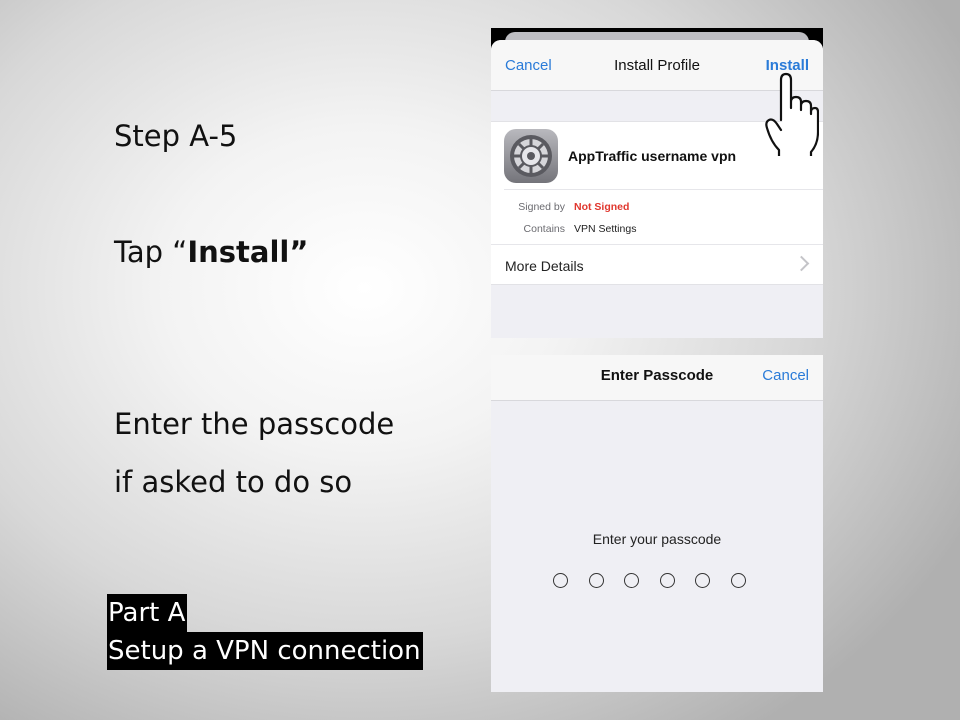  Describe the element at coordinates (254, 424) in the screenshot. I see `passcode-instruction-line-1: Enter the passcode` at that location.